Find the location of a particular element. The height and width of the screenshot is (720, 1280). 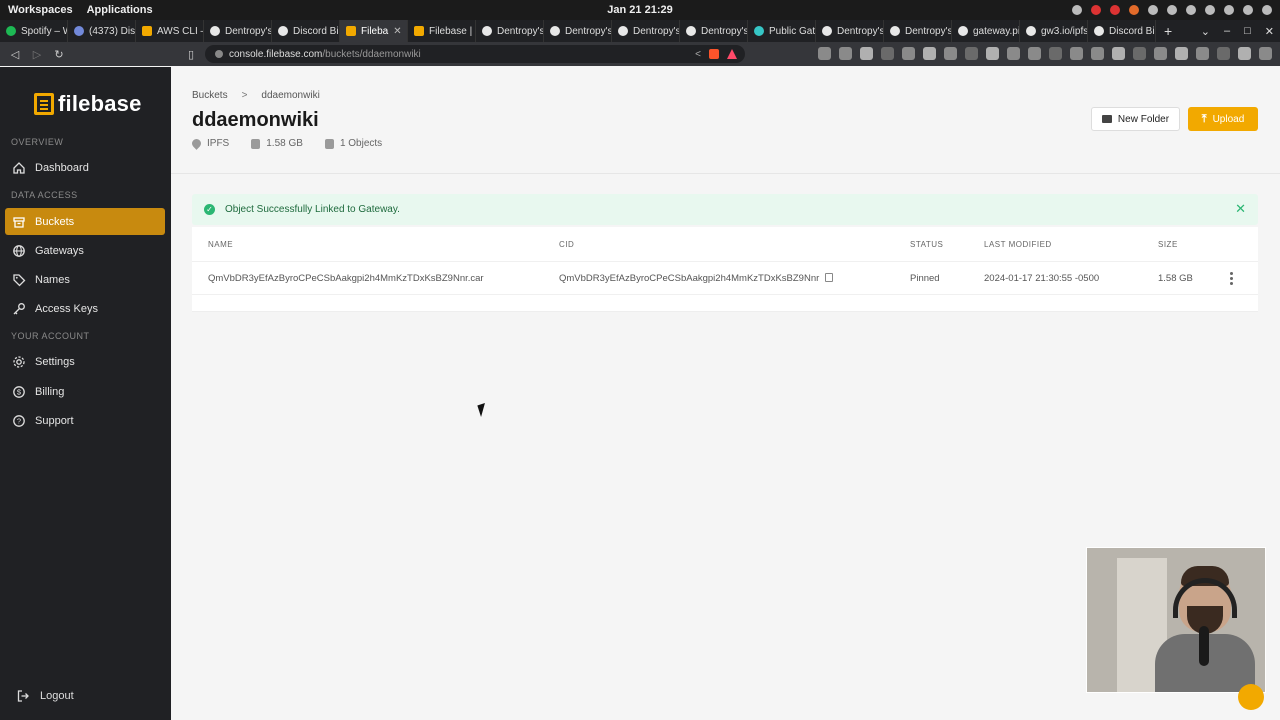

close-icon: ✕ is located at coordinates (1240, 209).